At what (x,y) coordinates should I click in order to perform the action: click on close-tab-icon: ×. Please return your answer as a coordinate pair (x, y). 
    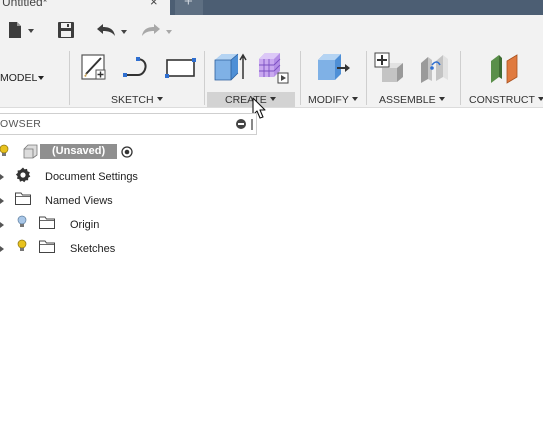
    Looking at the image, I should click on (154, 4).